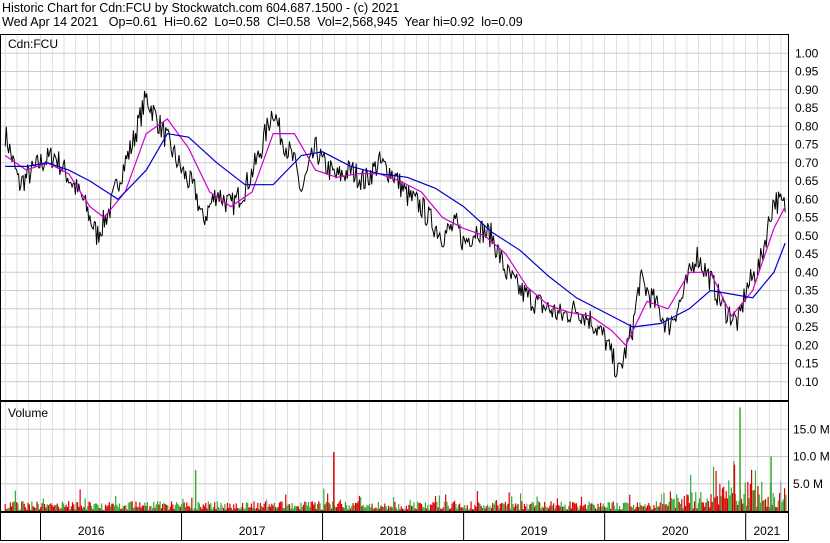 Image resolution: width=830 pixels, height=543 pixels. I want to click on year-tick-label: 2016, so click(91, 531).